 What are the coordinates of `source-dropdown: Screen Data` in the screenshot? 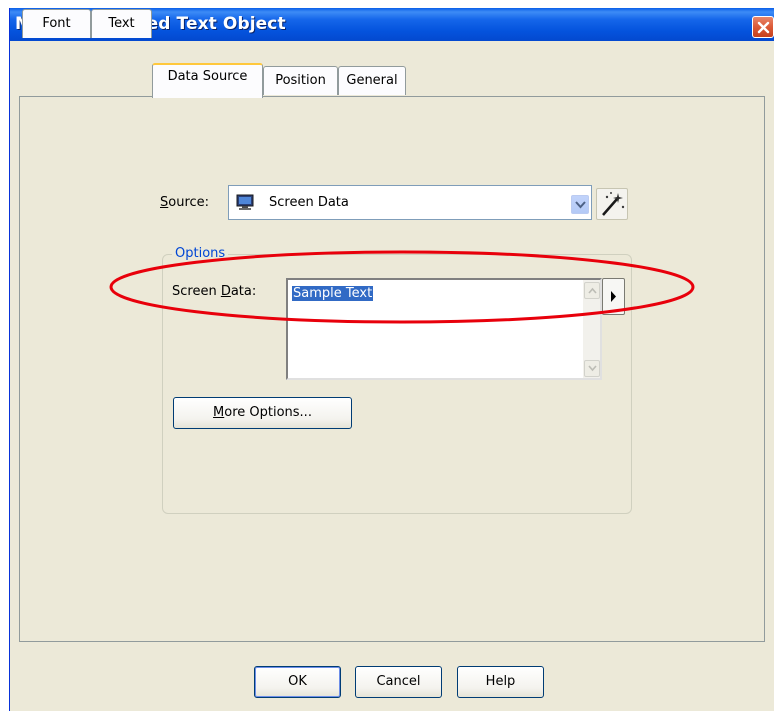 It's located at (410, 202).